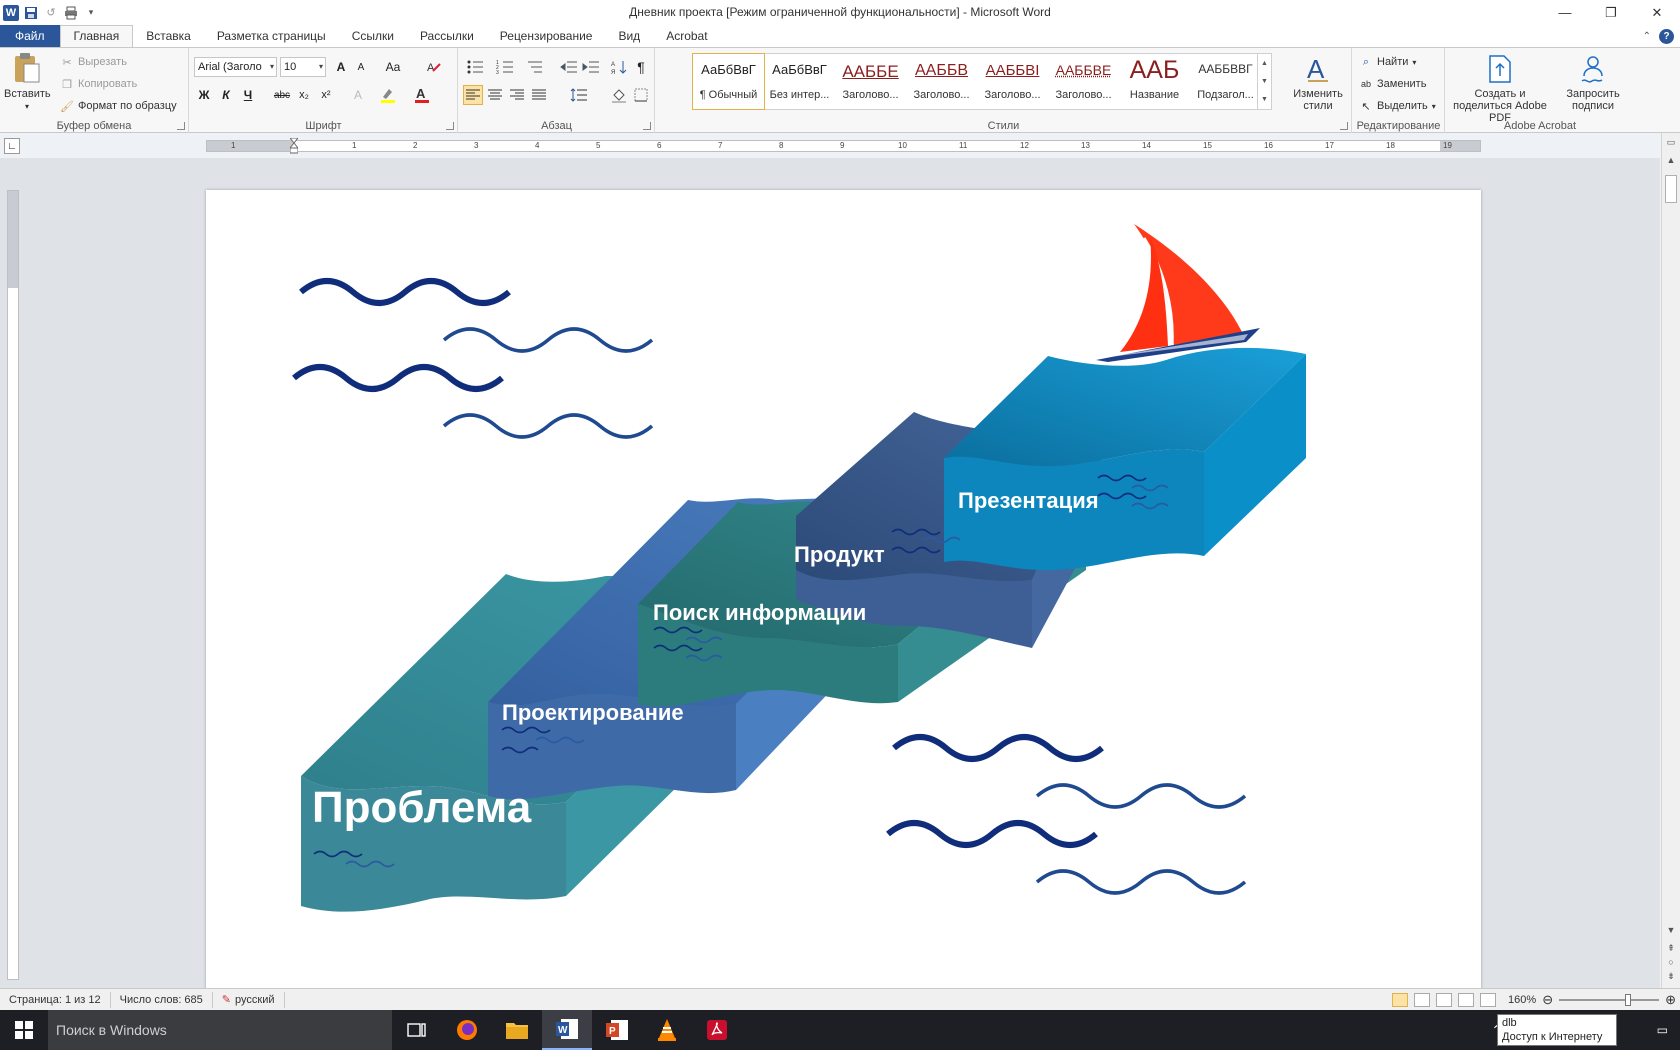 The image size is (1680, 1050). What do you see at coordinates (535, 67) in the screenshot?
I see `multilevel-list-icon` at bounding box center [535, 67].